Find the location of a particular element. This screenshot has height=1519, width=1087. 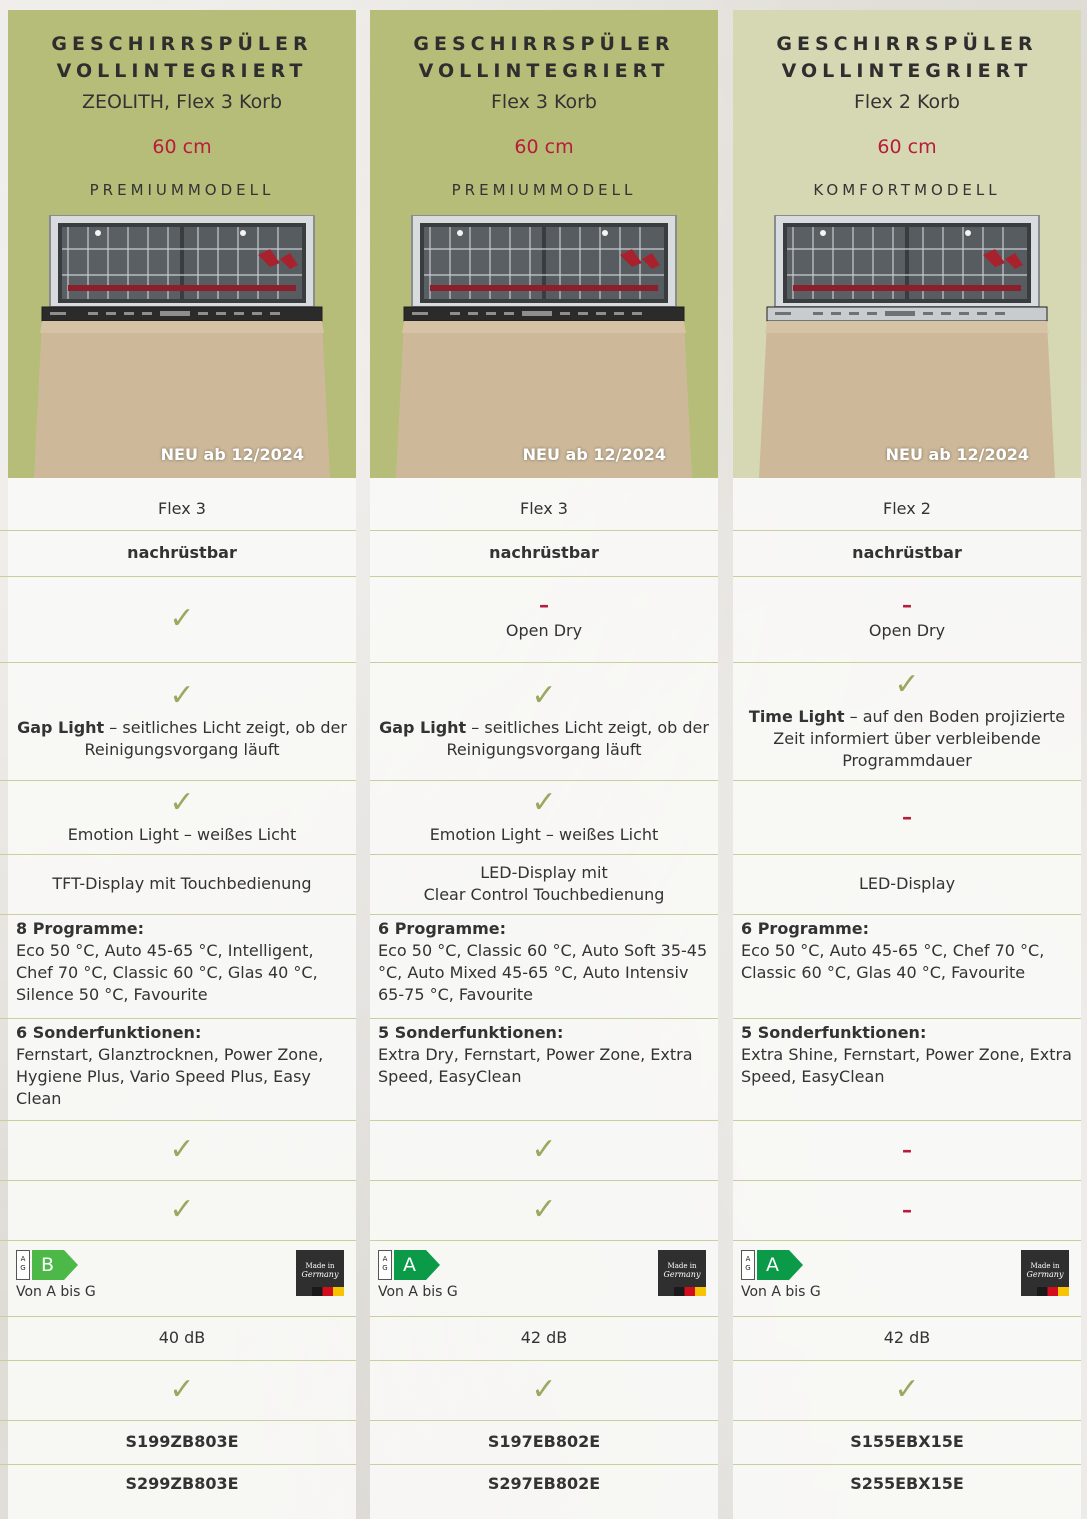

model-class: PREMIUMMODELL is located at coordinates (544, 190).